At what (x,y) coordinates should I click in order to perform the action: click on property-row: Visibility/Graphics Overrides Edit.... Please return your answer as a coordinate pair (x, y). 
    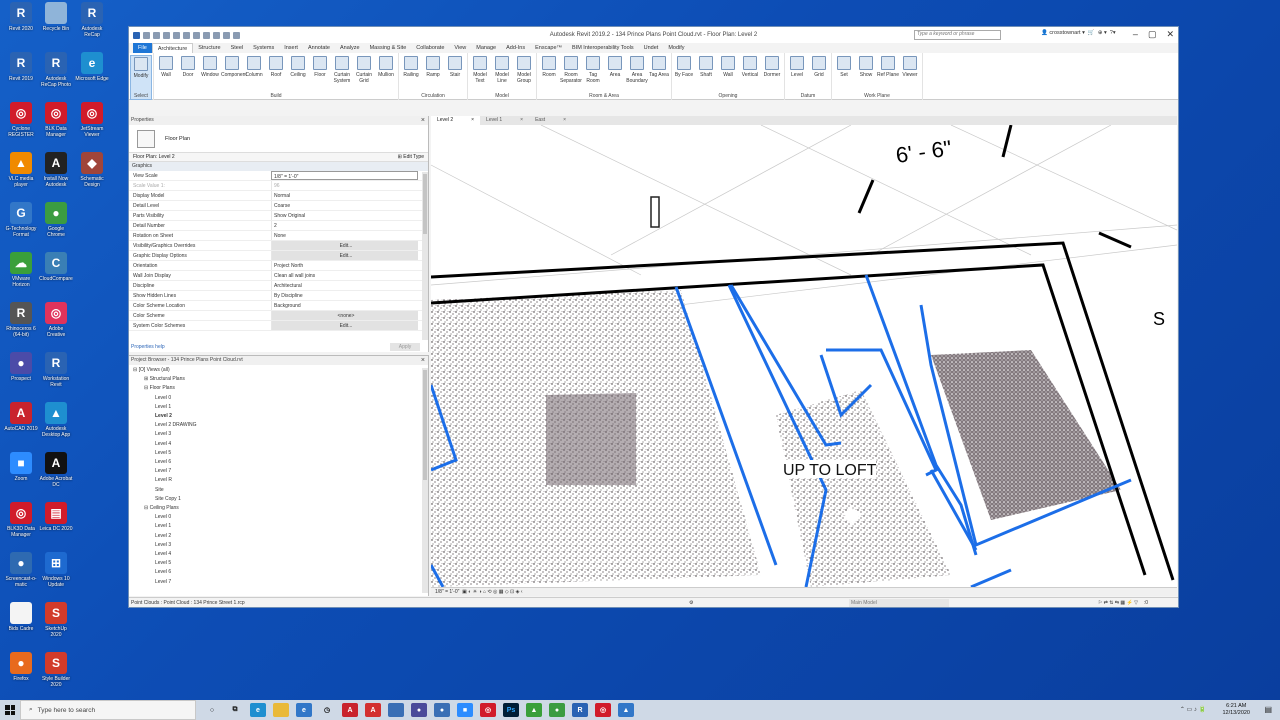
    Looking at the image, I should click on (278, 246).